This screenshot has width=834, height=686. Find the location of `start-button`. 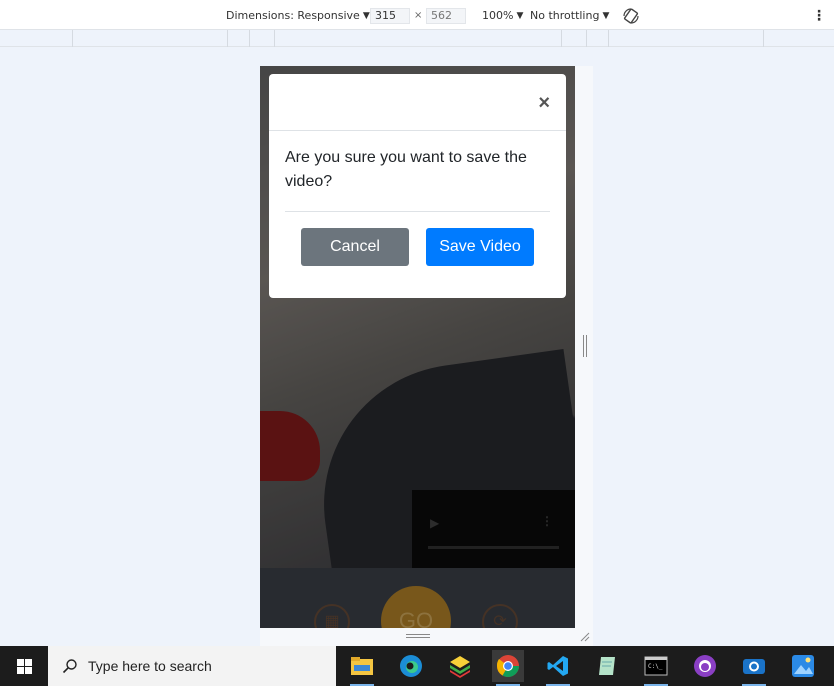

start-button is located at coordinates (24, 666).